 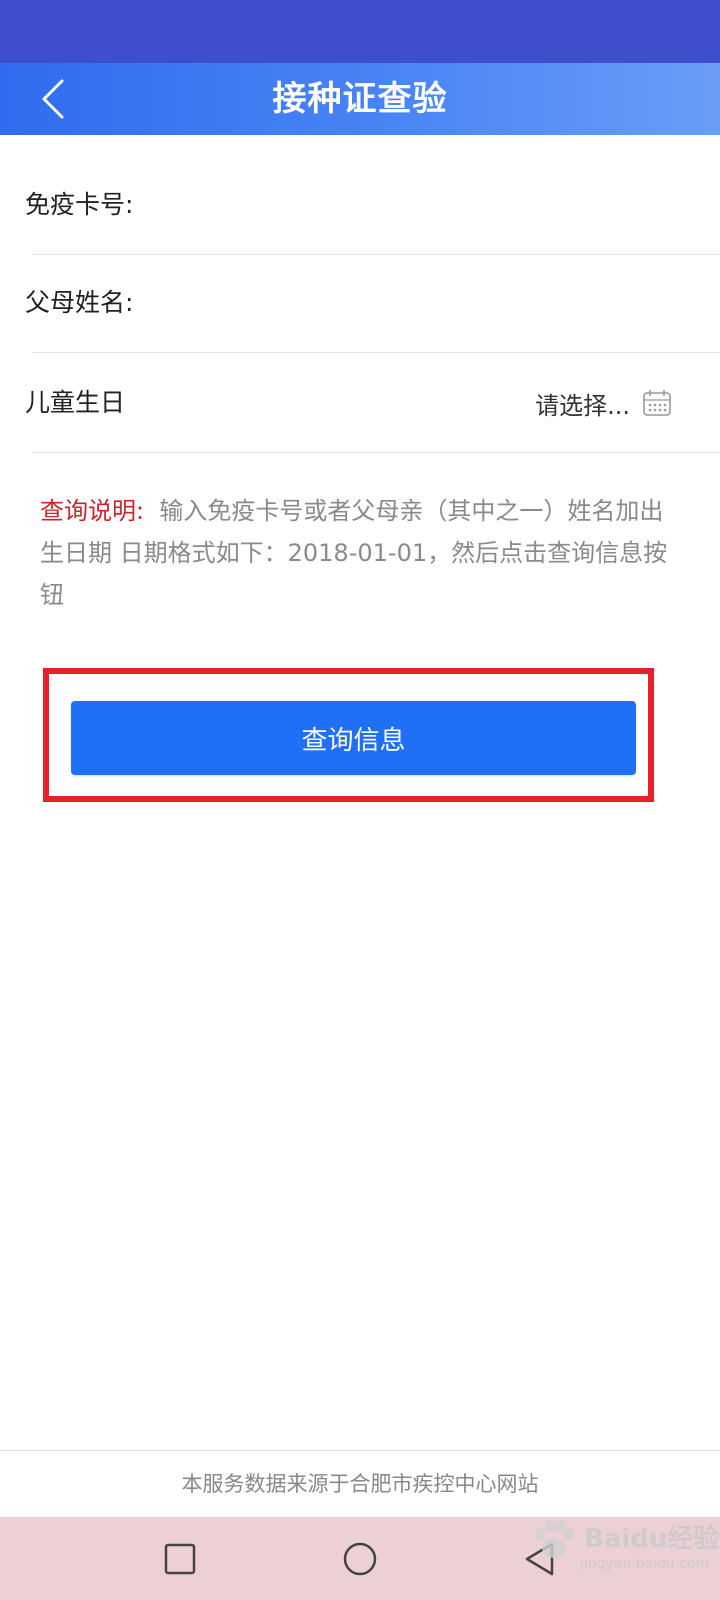 I want to click on recent-apps-button, so click(x=180, y=1558).